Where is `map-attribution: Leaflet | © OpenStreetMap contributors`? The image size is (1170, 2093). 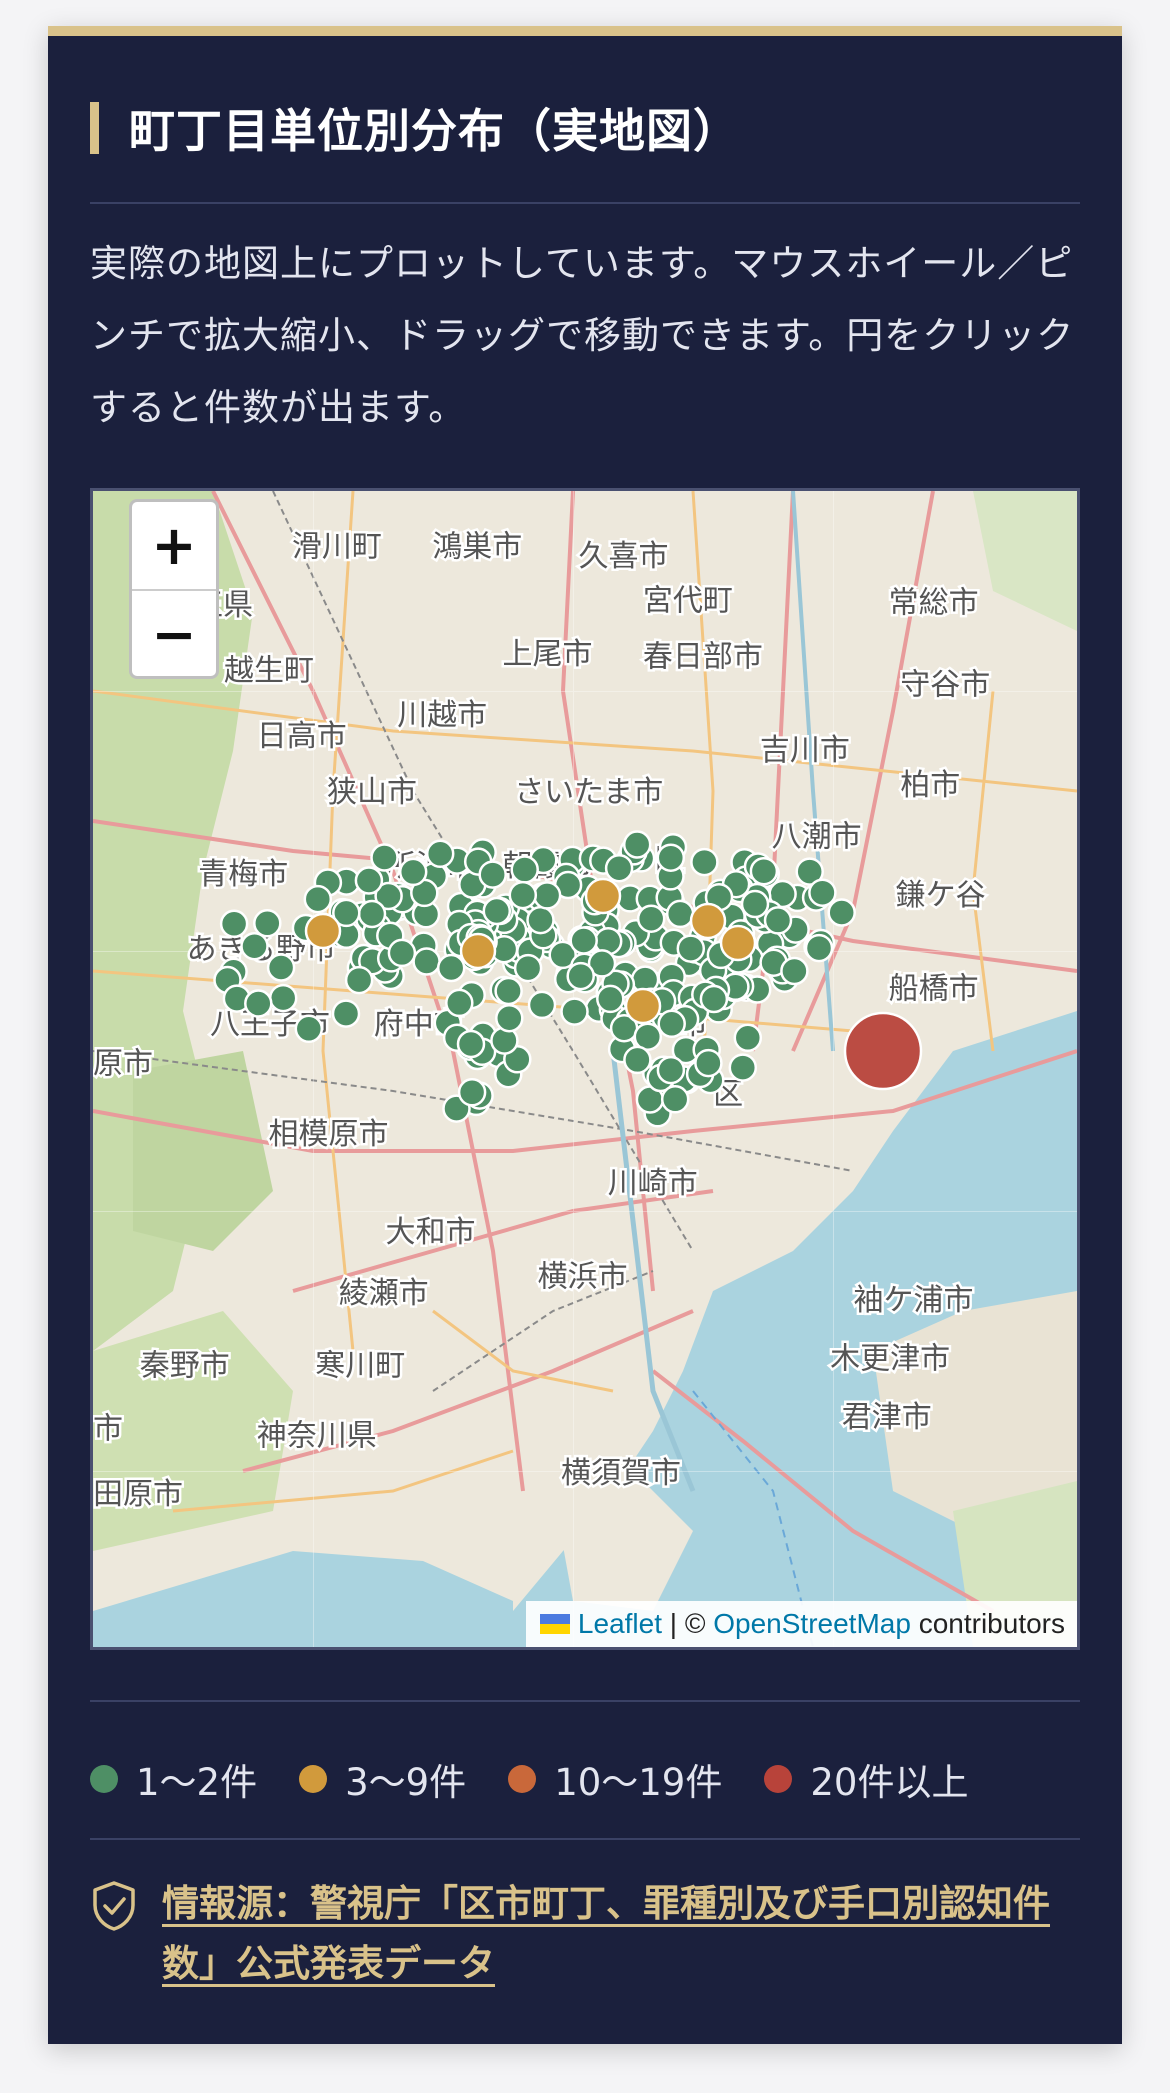
map-attribution: Leaflet | © OpenStreetMap contributors is located at coordinates (801, 1624).